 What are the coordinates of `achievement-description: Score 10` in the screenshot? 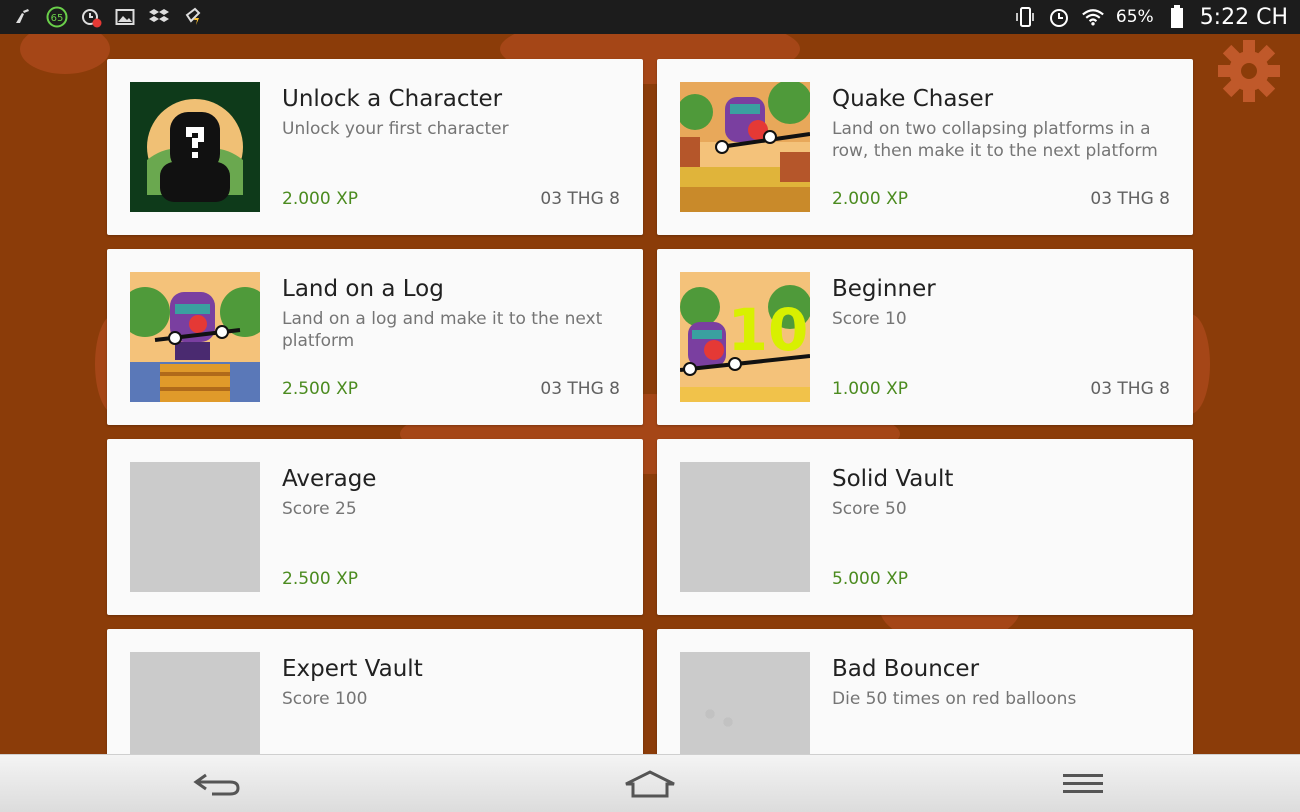 It's located at (869, 319).